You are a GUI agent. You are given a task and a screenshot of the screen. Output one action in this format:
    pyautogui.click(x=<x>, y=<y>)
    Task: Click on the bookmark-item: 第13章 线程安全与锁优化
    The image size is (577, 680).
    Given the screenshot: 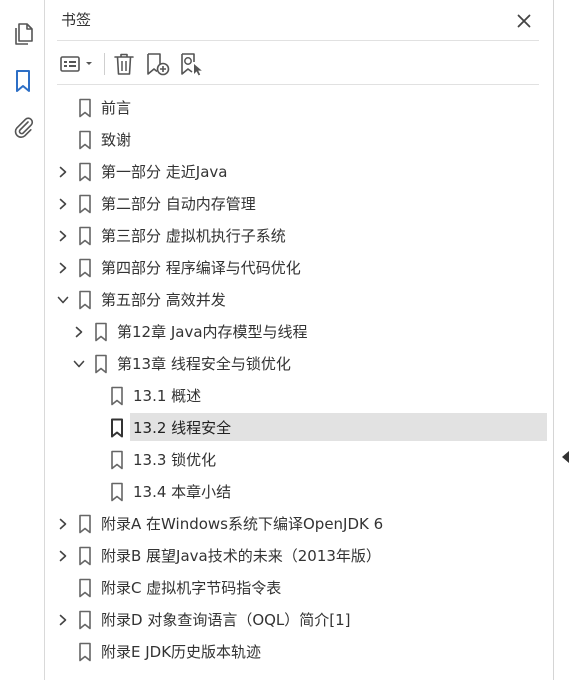 What is the action you would take?
    pyautogui.click(x=299, y=364)
    